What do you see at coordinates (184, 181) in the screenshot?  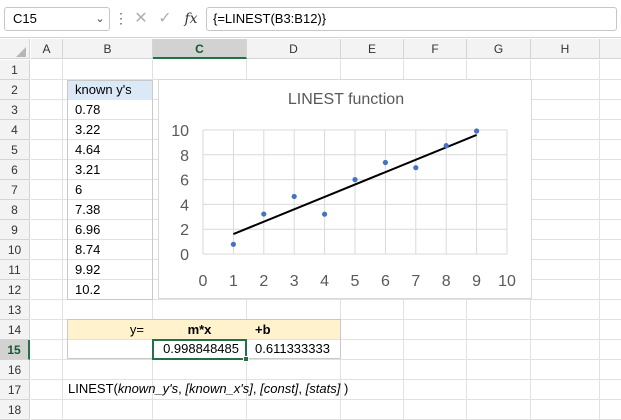 I see `chart-y-tick-label: 6` at bounding box center [184, 181].